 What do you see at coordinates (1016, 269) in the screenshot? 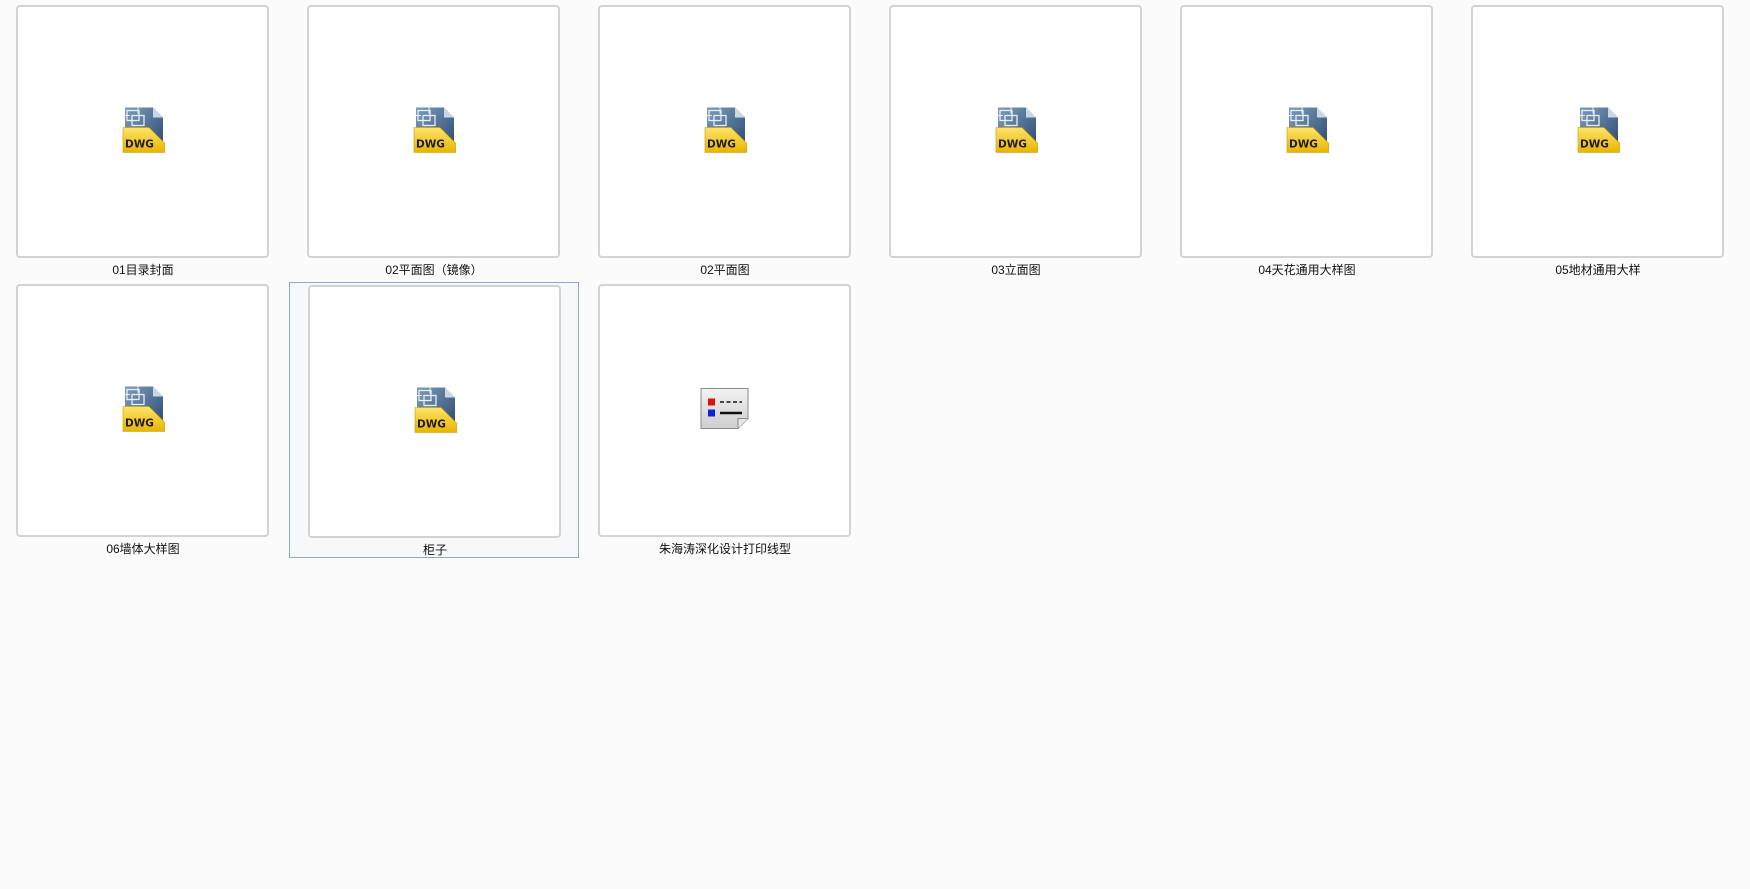
I see `file-name-label: 03立面图` at bounding box center [1016, 269].